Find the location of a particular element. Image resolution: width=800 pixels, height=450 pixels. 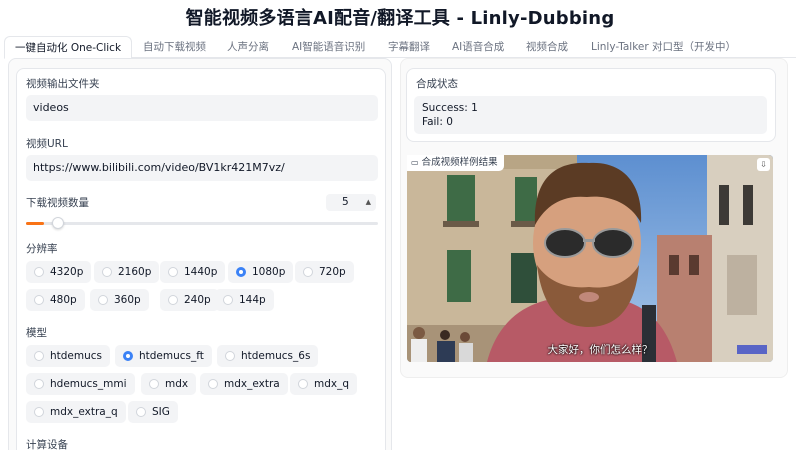

resolution-option-360p: 360p is located at coordinates (119, 300).